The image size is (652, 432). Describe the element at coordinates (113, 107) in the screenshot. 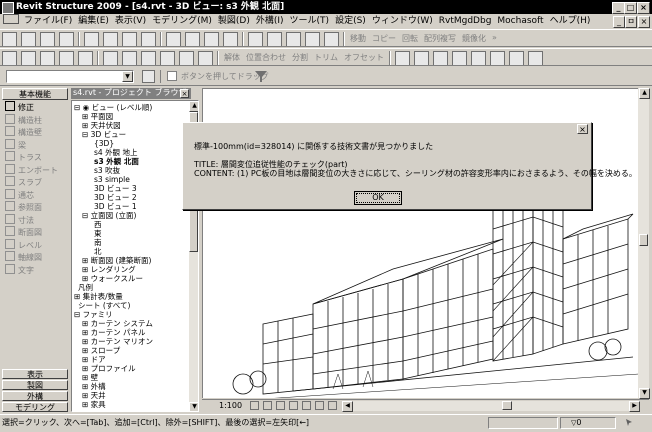

I see `tree-item: ⊟ ◉ ビュー (レベル順)` at that location.